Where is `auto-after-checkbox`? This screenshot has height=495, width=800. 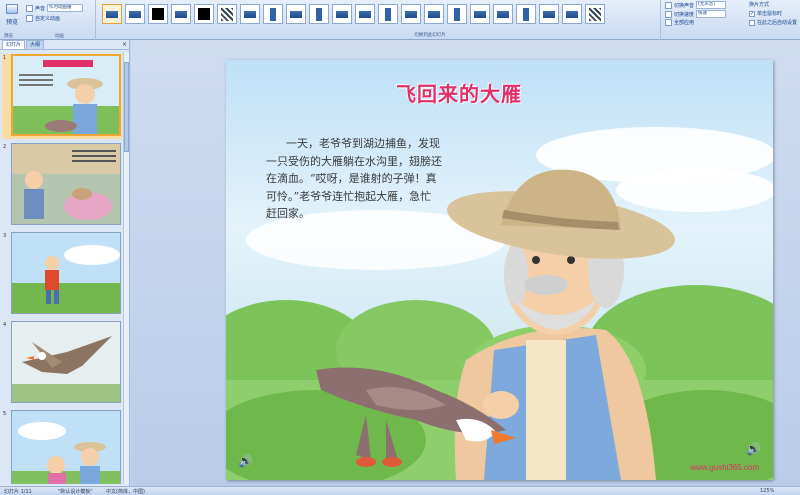
auto-after-checkbox is located at coordinates (752, 22).